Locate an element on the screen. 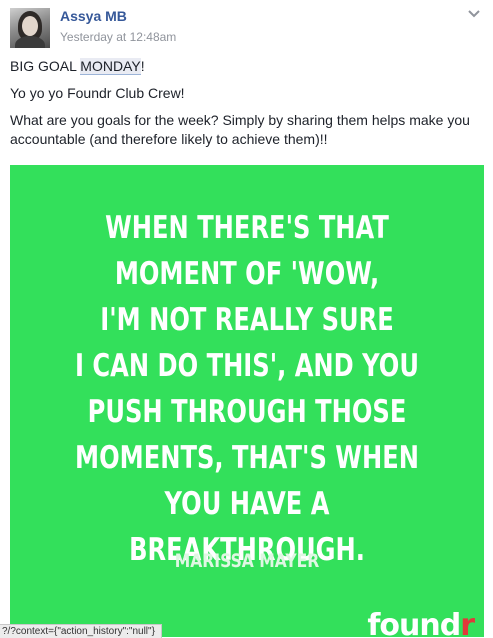  status-bar-url: ?/?context={"action_history":"null"} is located at coordinates (81, 631).